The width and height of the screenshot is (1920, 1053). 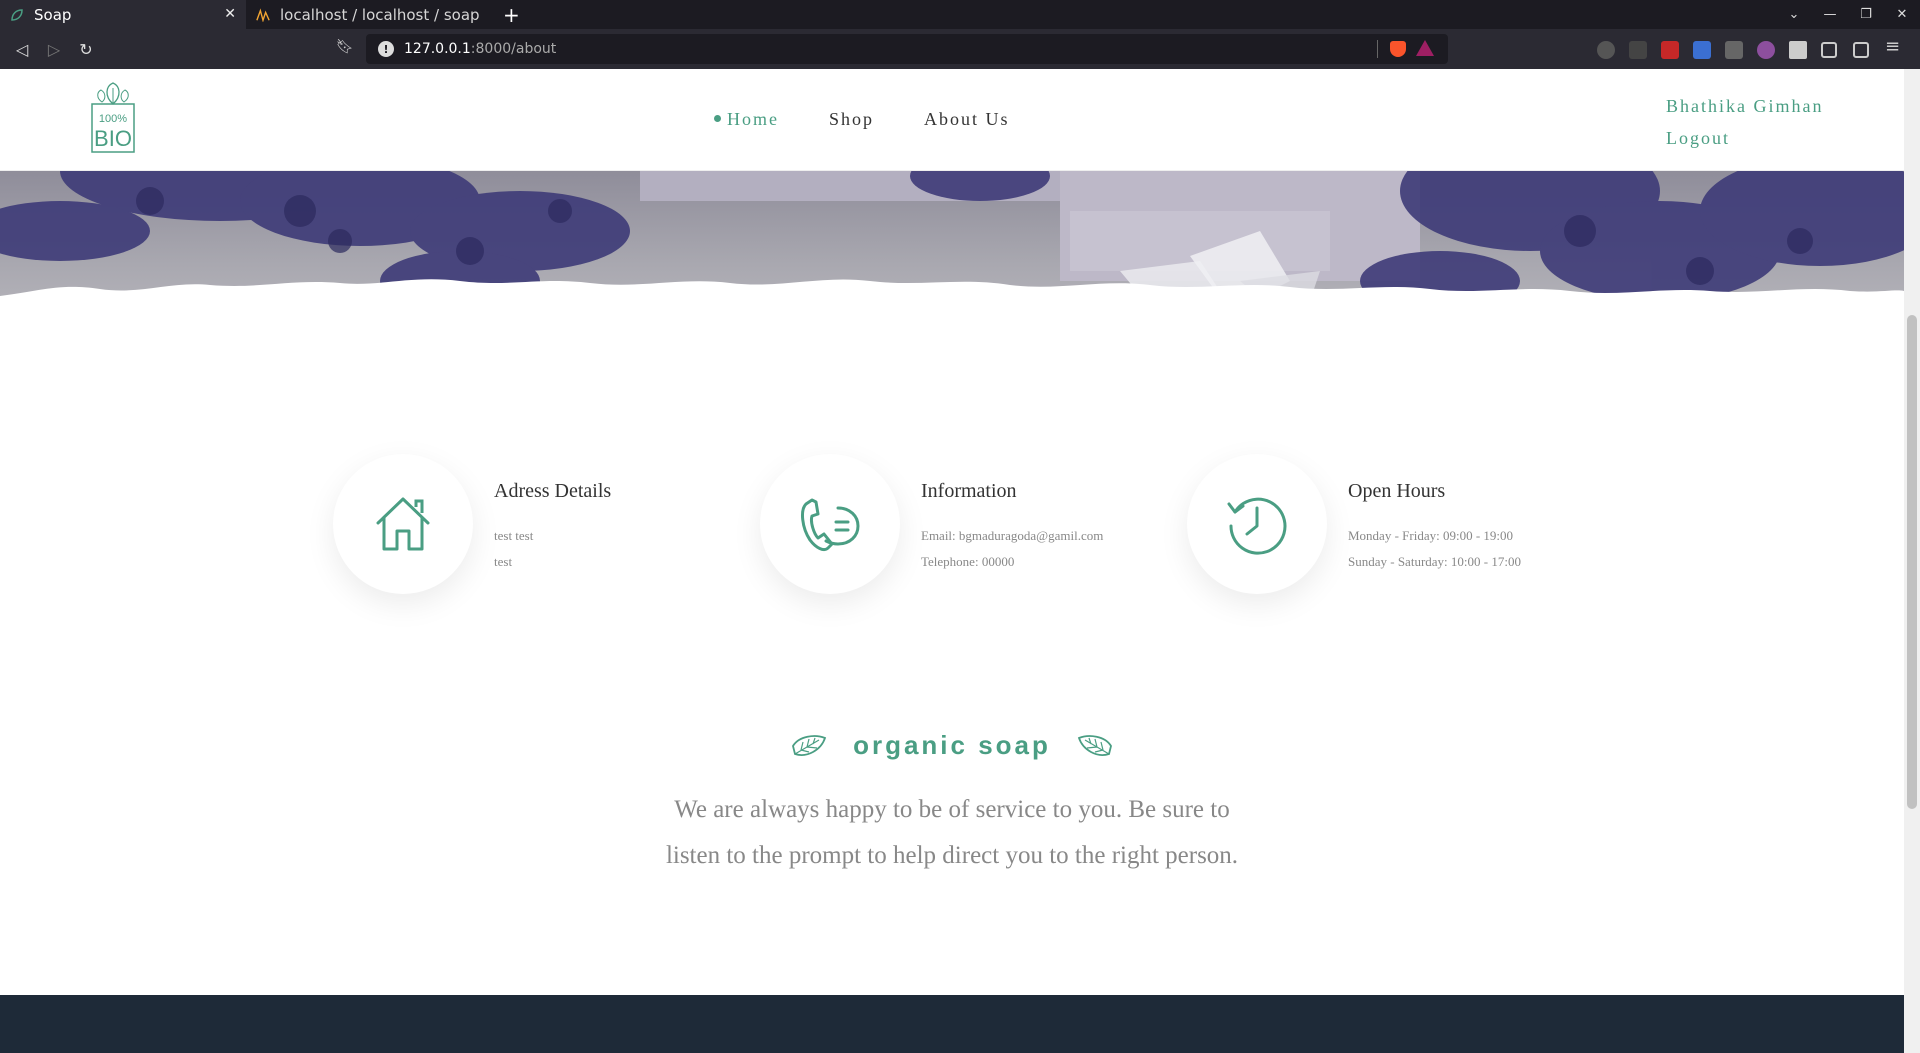 I want to click on user-name-link: Bhathika Gimhan, so click(x=1744, y=106).